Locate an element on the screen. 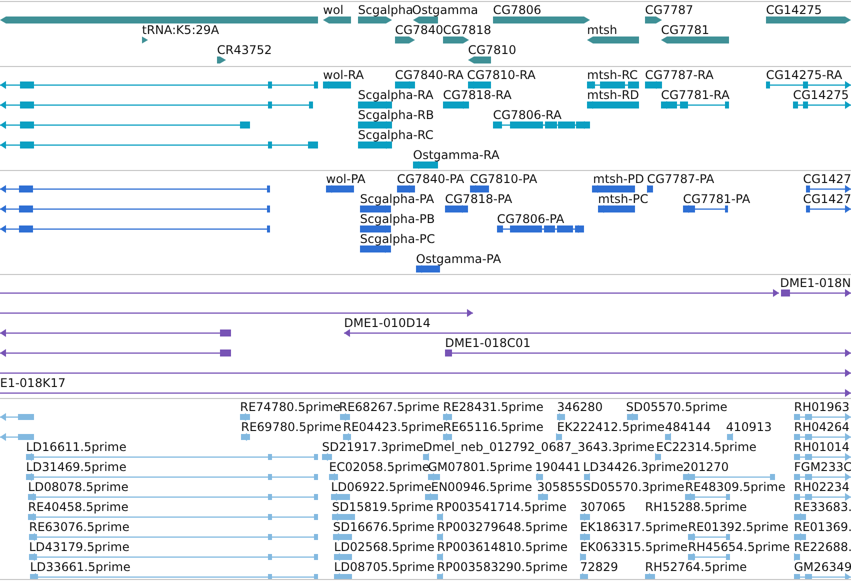 The height and width of the screenshot is (582, 851). feature-label: tRNA:K5:29A is located at coordinates (181, 30).